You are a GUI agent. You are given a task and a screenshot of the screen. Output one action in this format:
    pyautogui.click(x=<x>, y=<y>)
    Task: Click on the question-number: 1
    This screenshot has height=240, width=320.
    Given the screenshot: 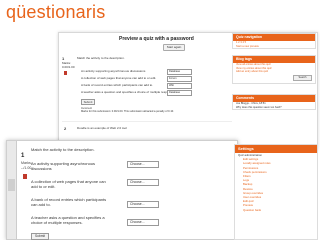 What is the action you would take?
    pyautogui.click(x=23, y=156)
    